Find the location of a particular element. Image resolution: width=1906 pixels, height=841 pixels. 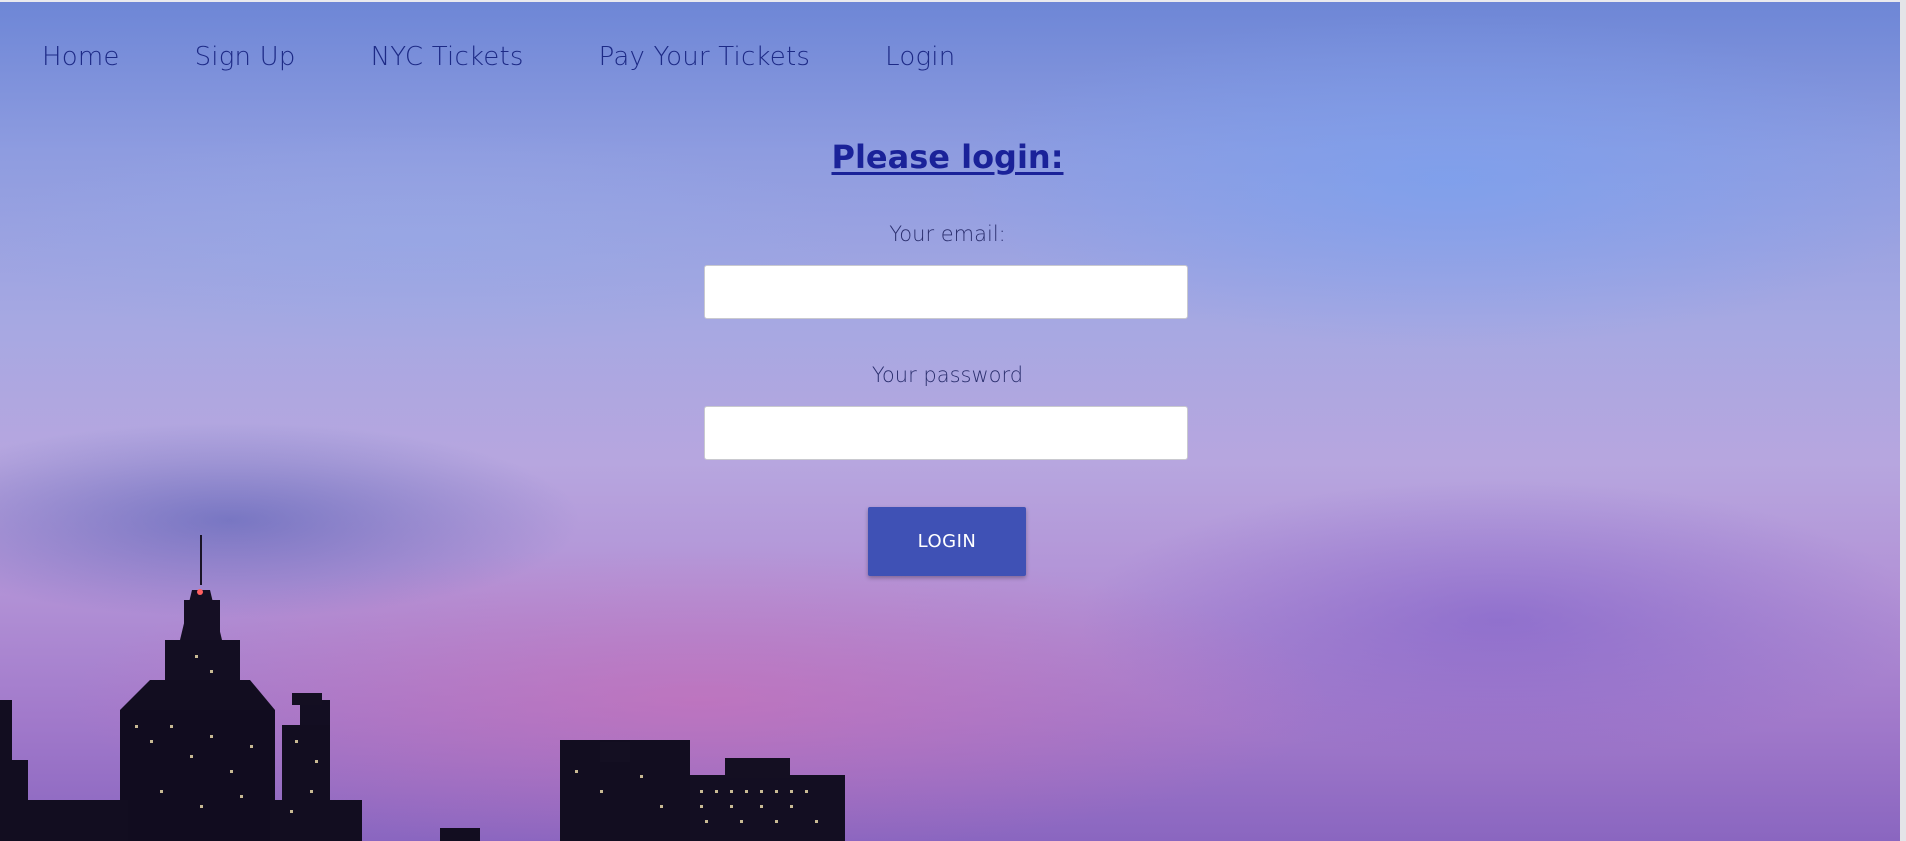

email-field is located at coordinates (946, 292).